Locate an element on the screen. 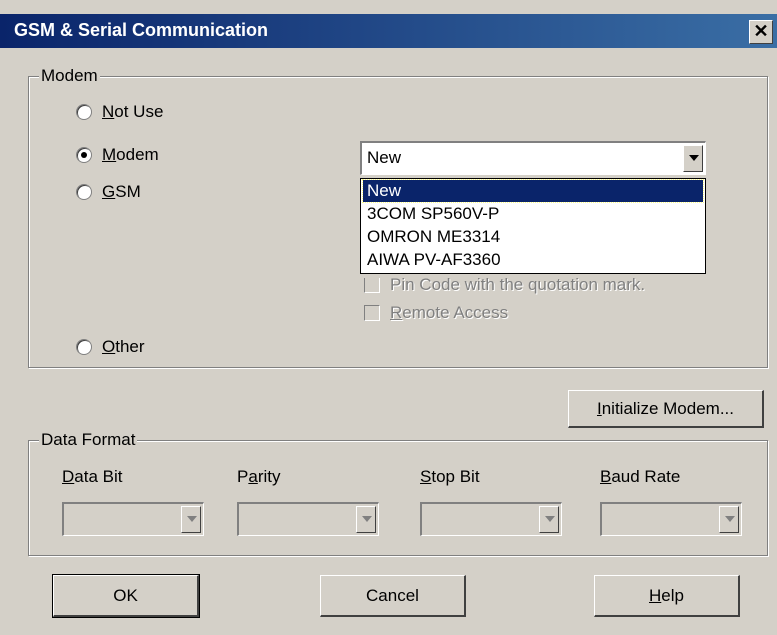 The image size is (777, 635). data-bit-select is located at coordinates (133, 519).